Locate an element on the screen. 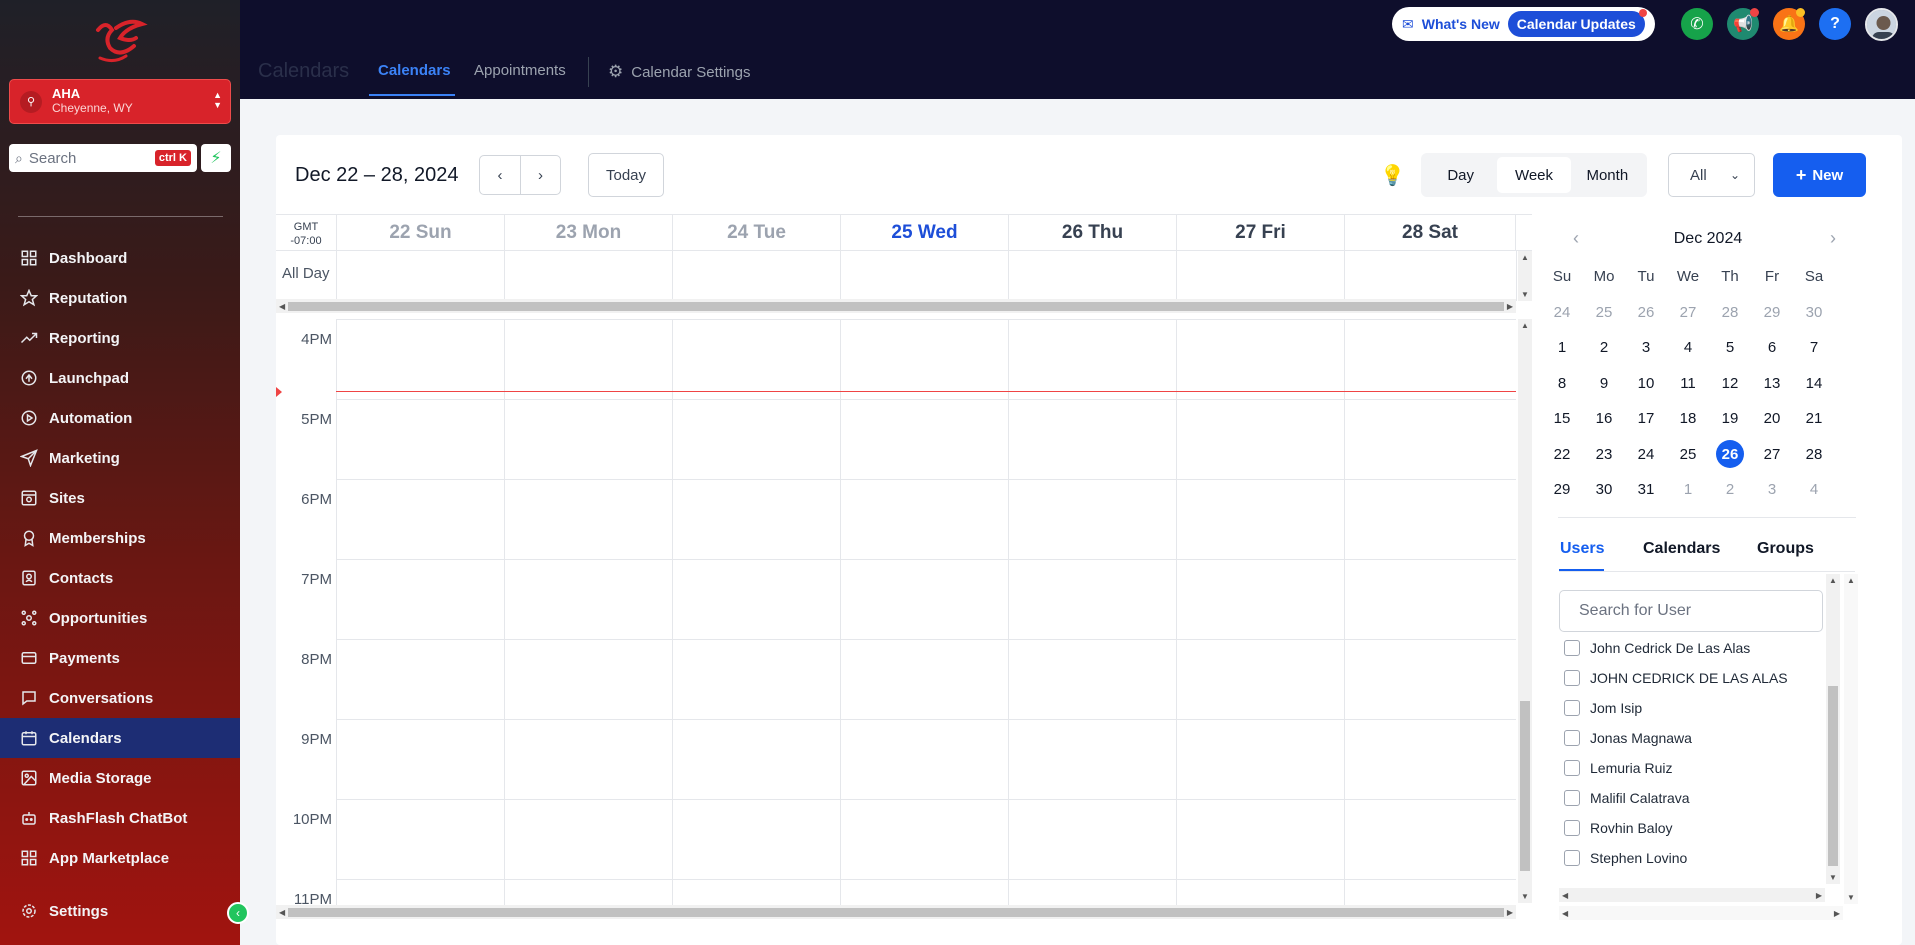  sidebar-item-automation: Automation is located at coordinates (120, 418).